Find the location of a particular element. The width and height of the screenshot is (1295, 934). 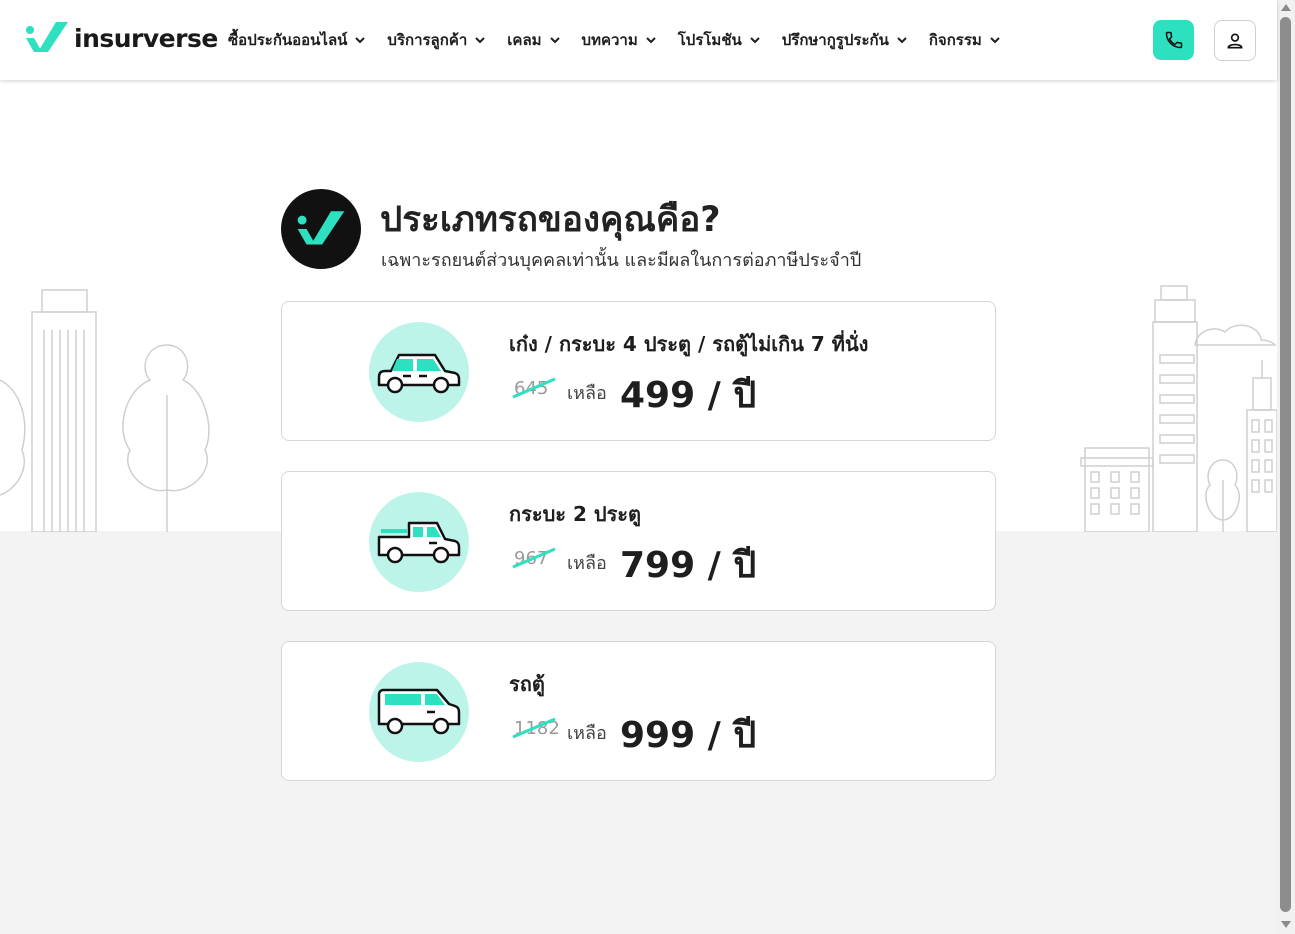

nav-item-consult-guru: ปรึกษากูรูประกัน is located at coordinates (845, 40).